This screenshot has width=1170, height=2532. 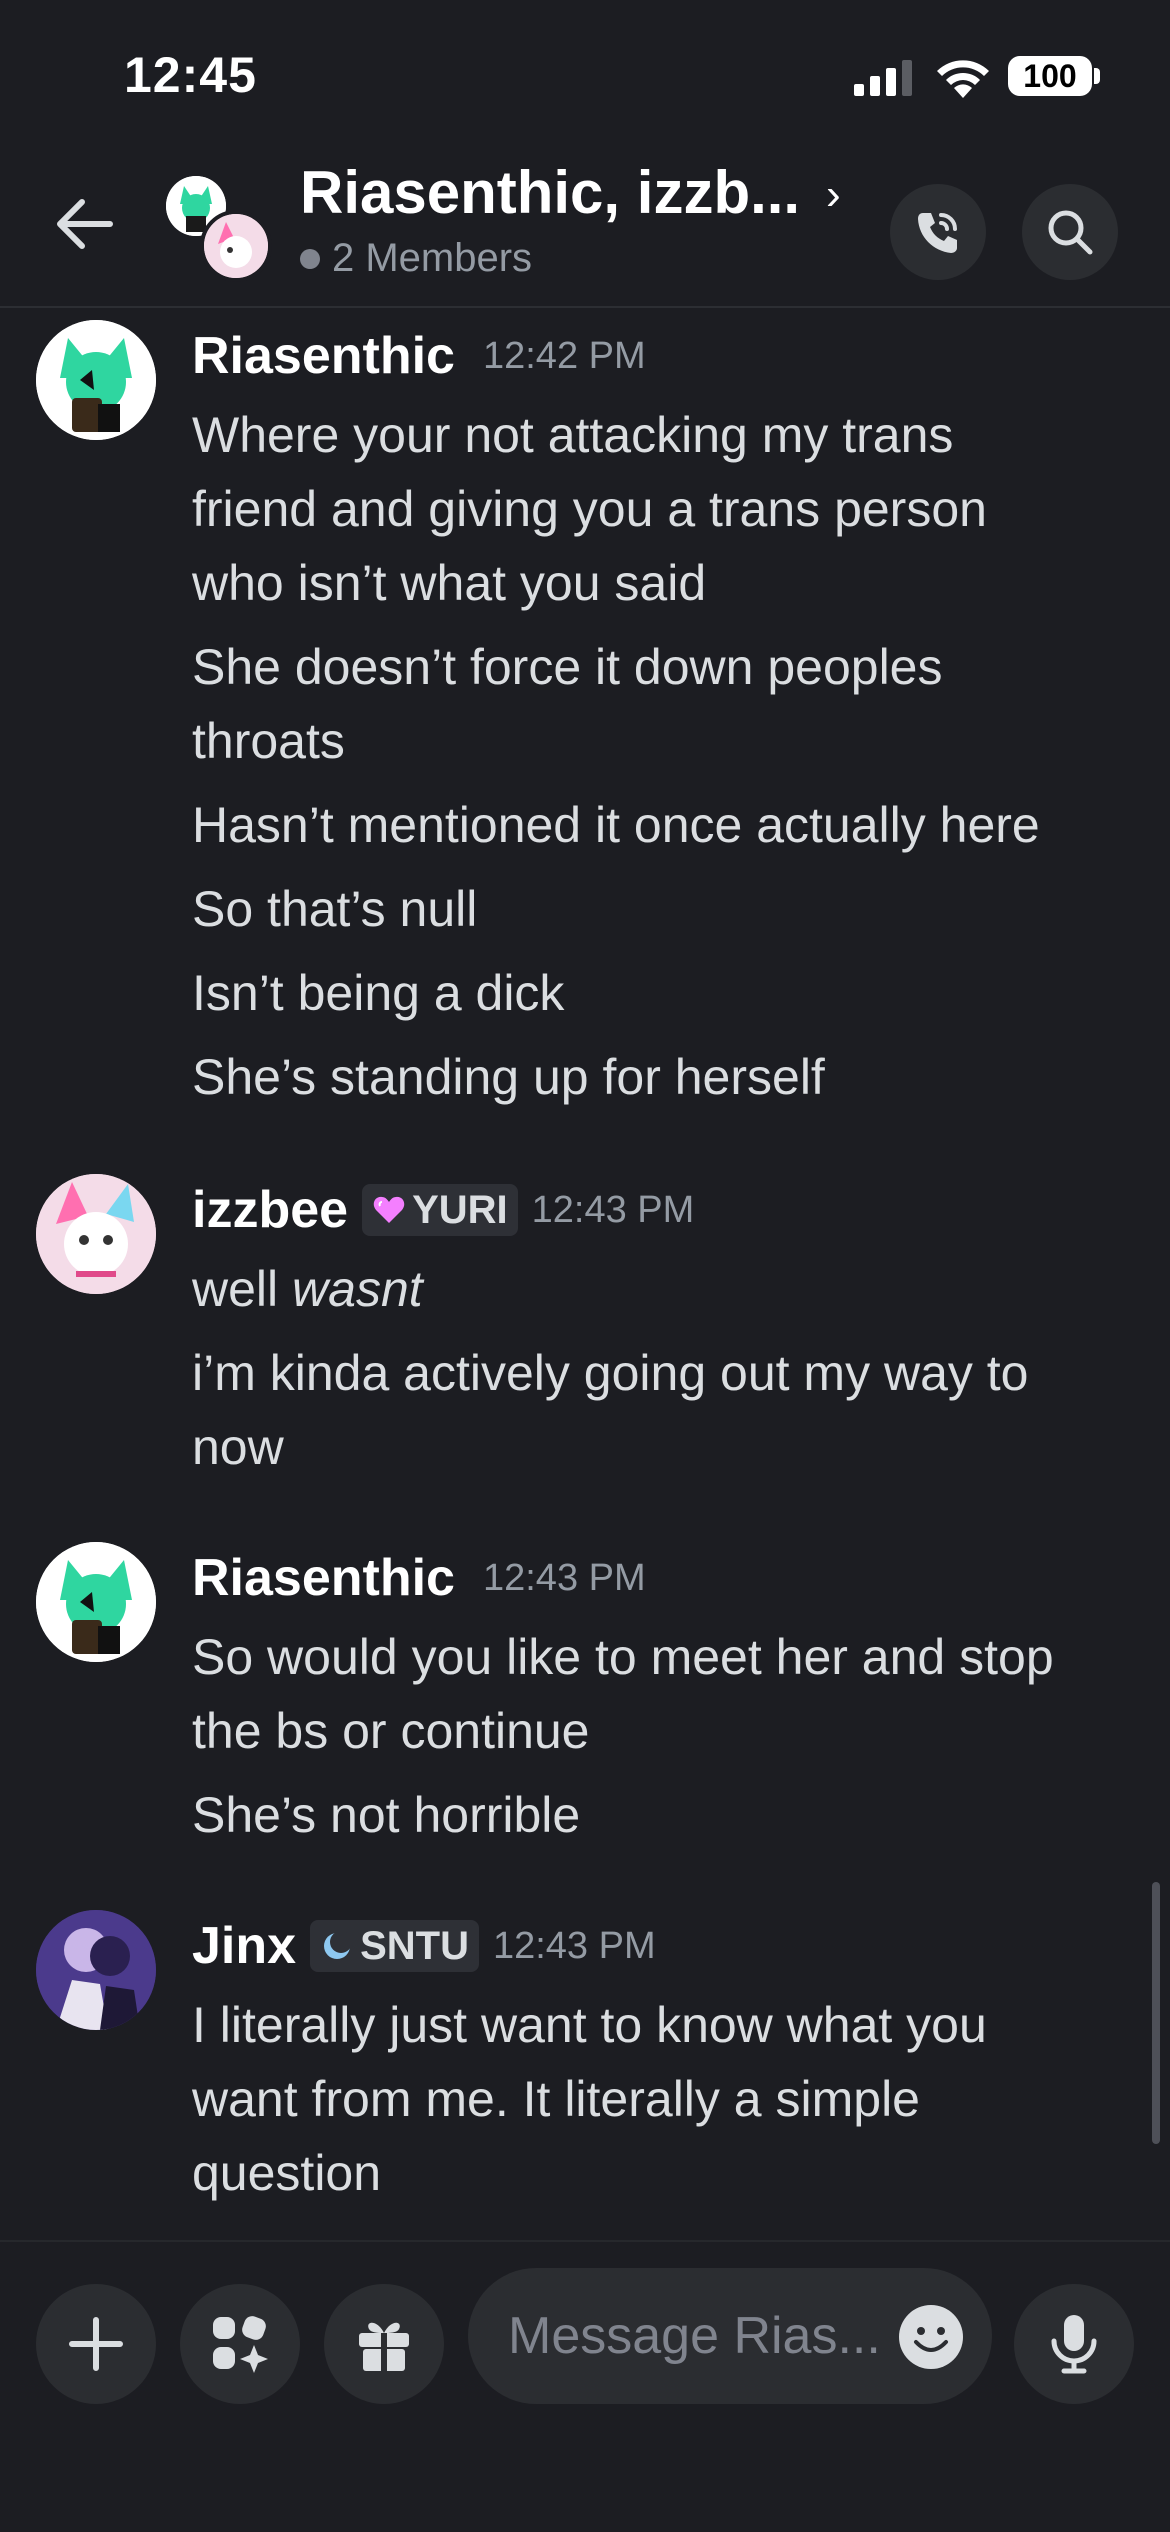 What do you see at coordinates (389, 1209) in the screenshot?
I see `heart-icon` at bounding box center [389, 1209].